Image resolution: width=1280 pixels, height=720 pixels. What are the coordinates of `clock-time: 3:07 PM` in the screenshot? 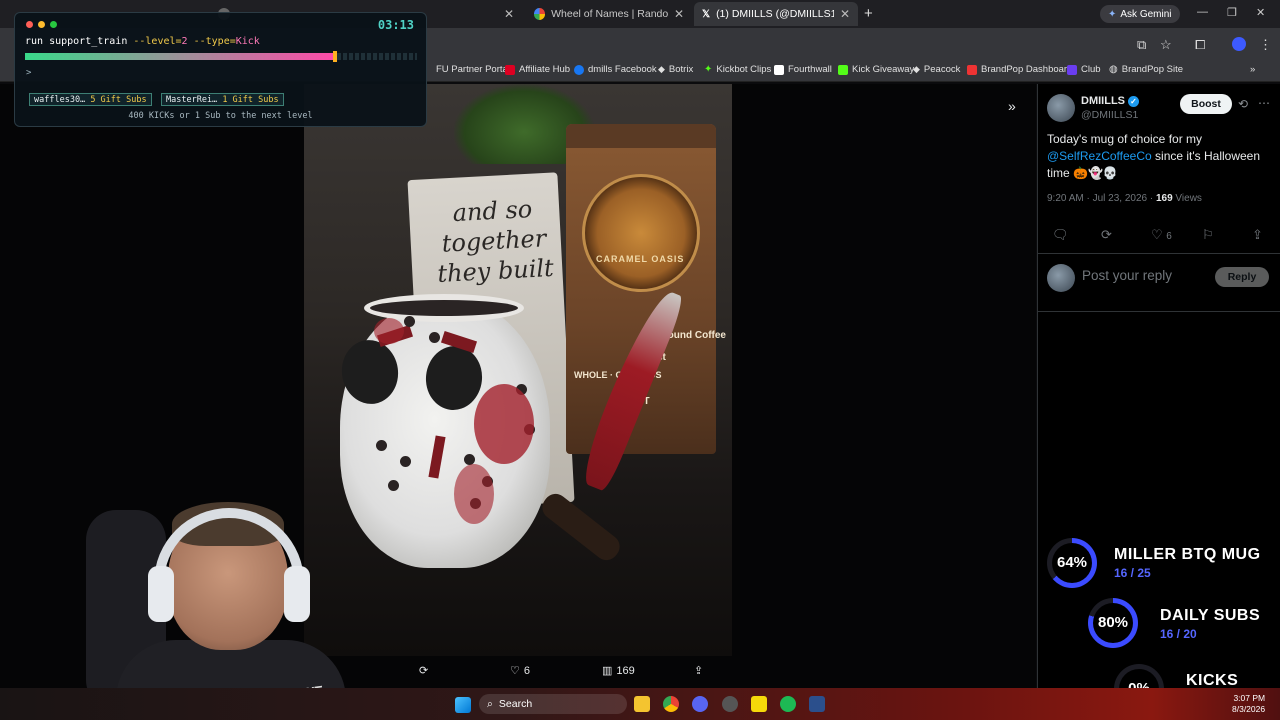 It's located at (1249, 698).